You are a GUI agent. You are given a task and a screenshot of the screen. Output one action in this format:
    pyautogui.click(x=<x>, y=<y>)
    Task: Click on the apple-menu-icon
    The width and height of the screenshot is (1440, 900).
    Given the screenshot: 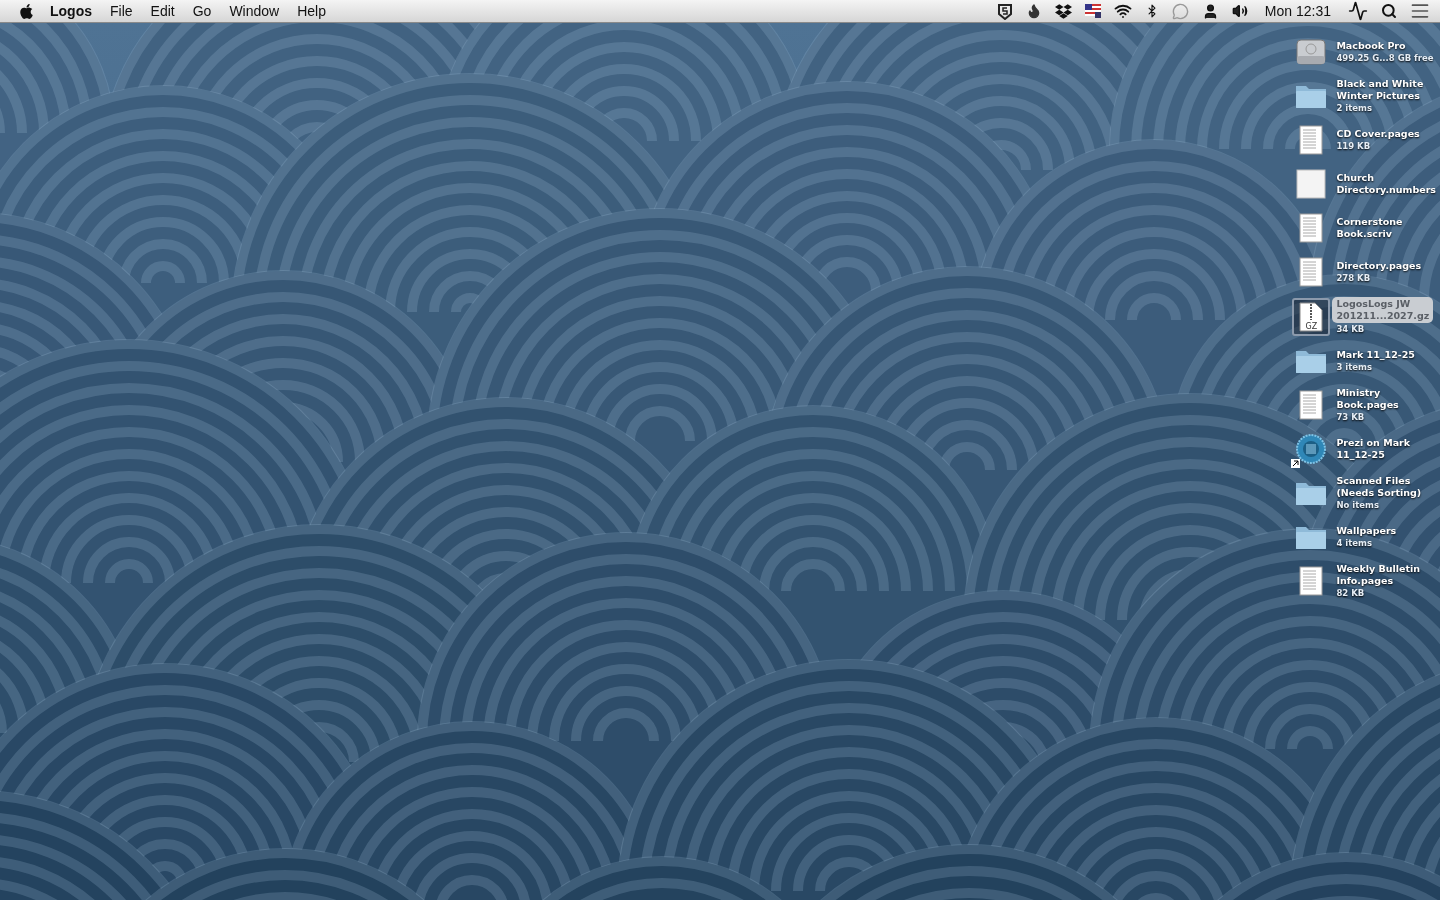 What is the action you would take?
    pyautogui.click(x=26, y=11)
    